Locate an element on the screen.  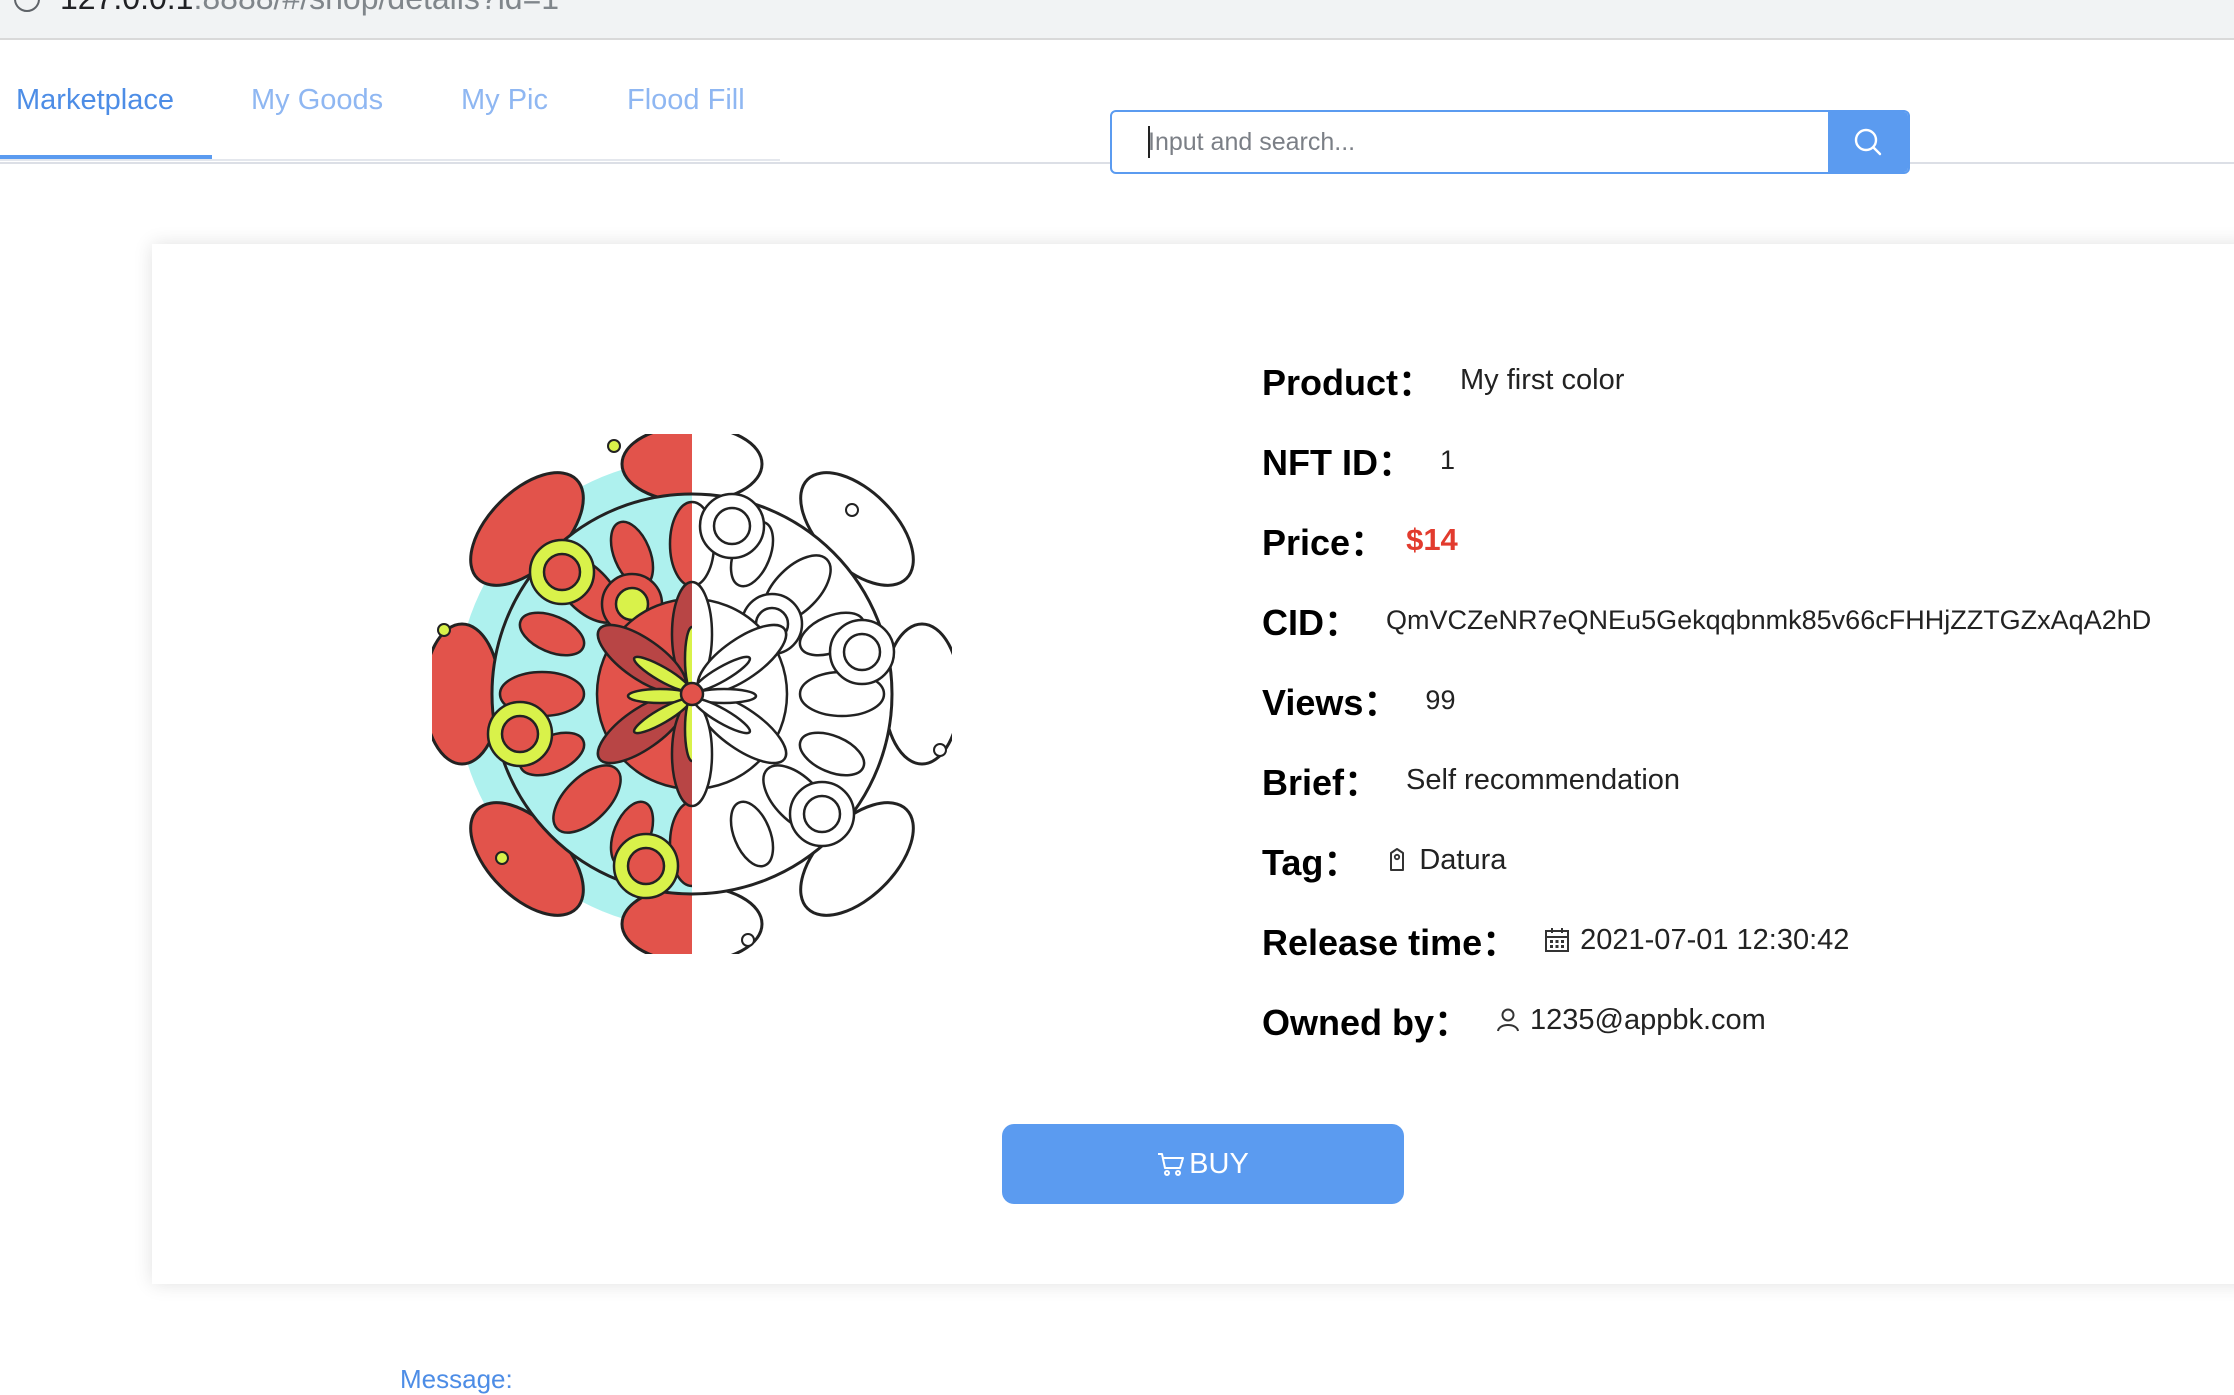
product-image-mandala is located at coordinates (692, 694).